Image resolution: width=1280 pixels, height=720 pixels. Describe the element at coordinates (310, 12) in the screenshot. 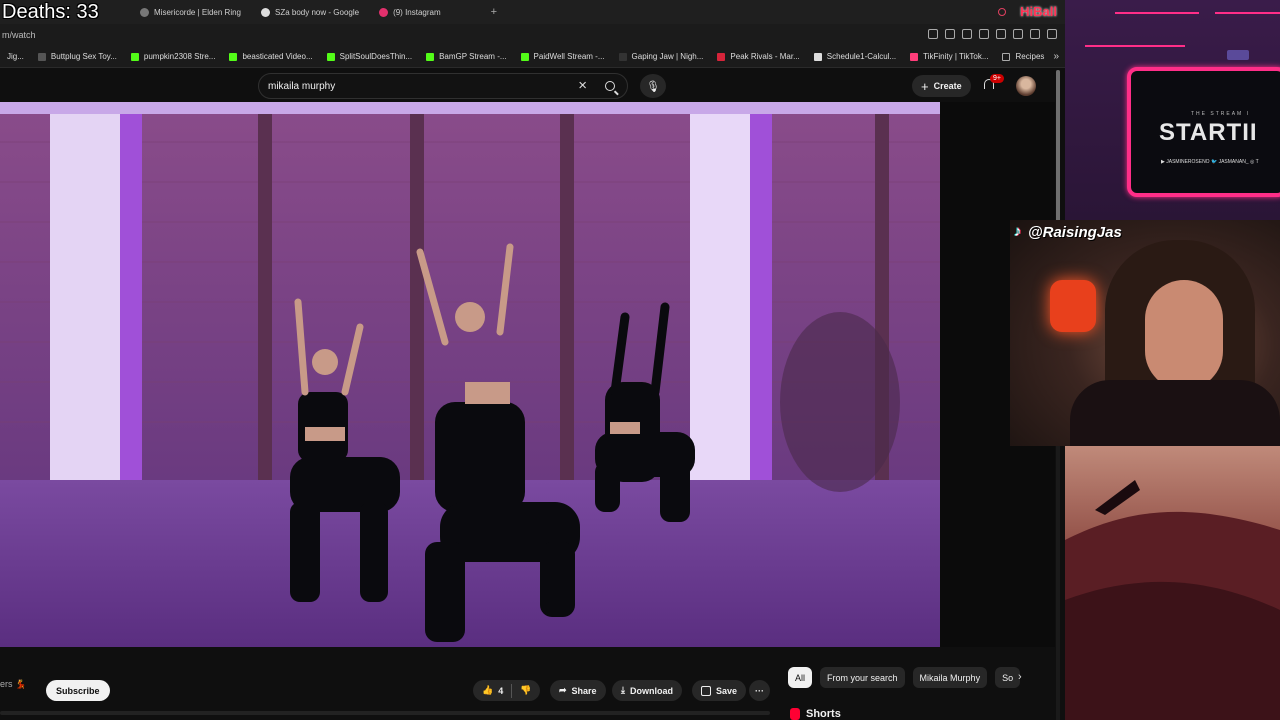

I see `tab-google: SZa body now - Google` at that location.